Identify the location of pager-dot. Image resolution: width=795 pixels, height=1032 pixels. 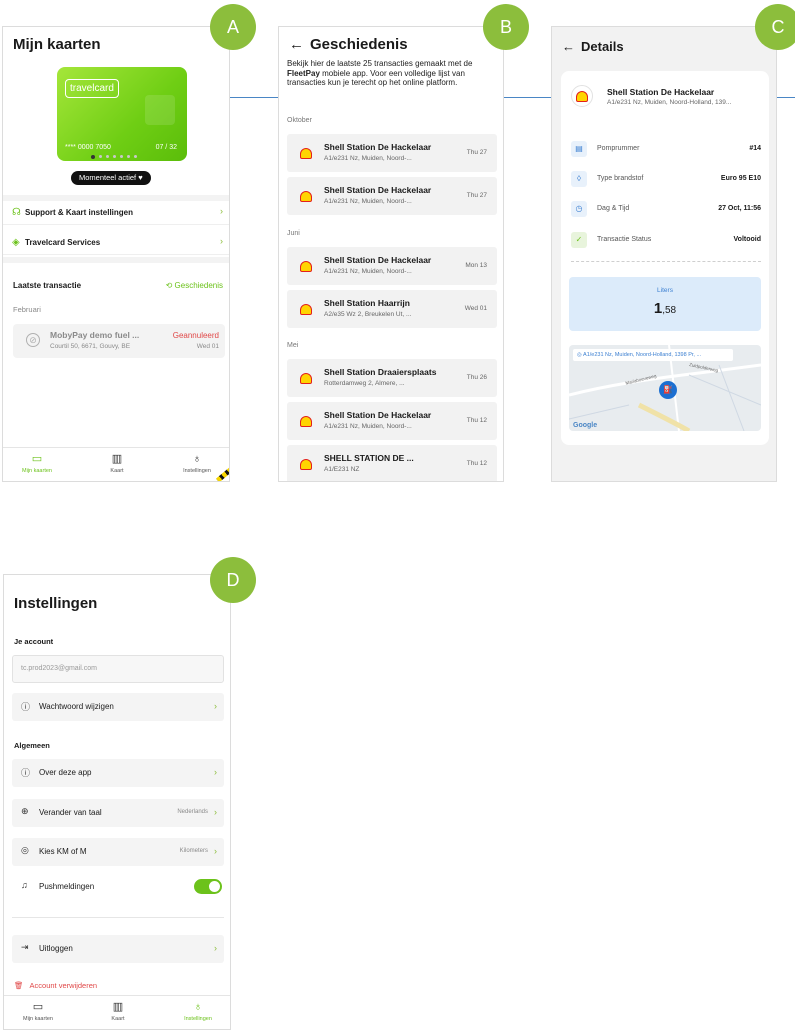
(107, 156).